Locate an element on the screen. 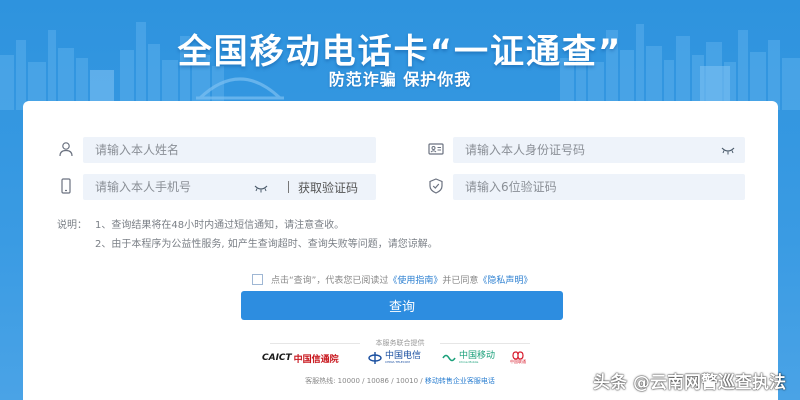 The image size is (800, 400). note-line-2: 2、由于本程序为公益性服务, 如产生查询超时、查询失败等问题，请您谅解。 is located at coordinates (266, 244).